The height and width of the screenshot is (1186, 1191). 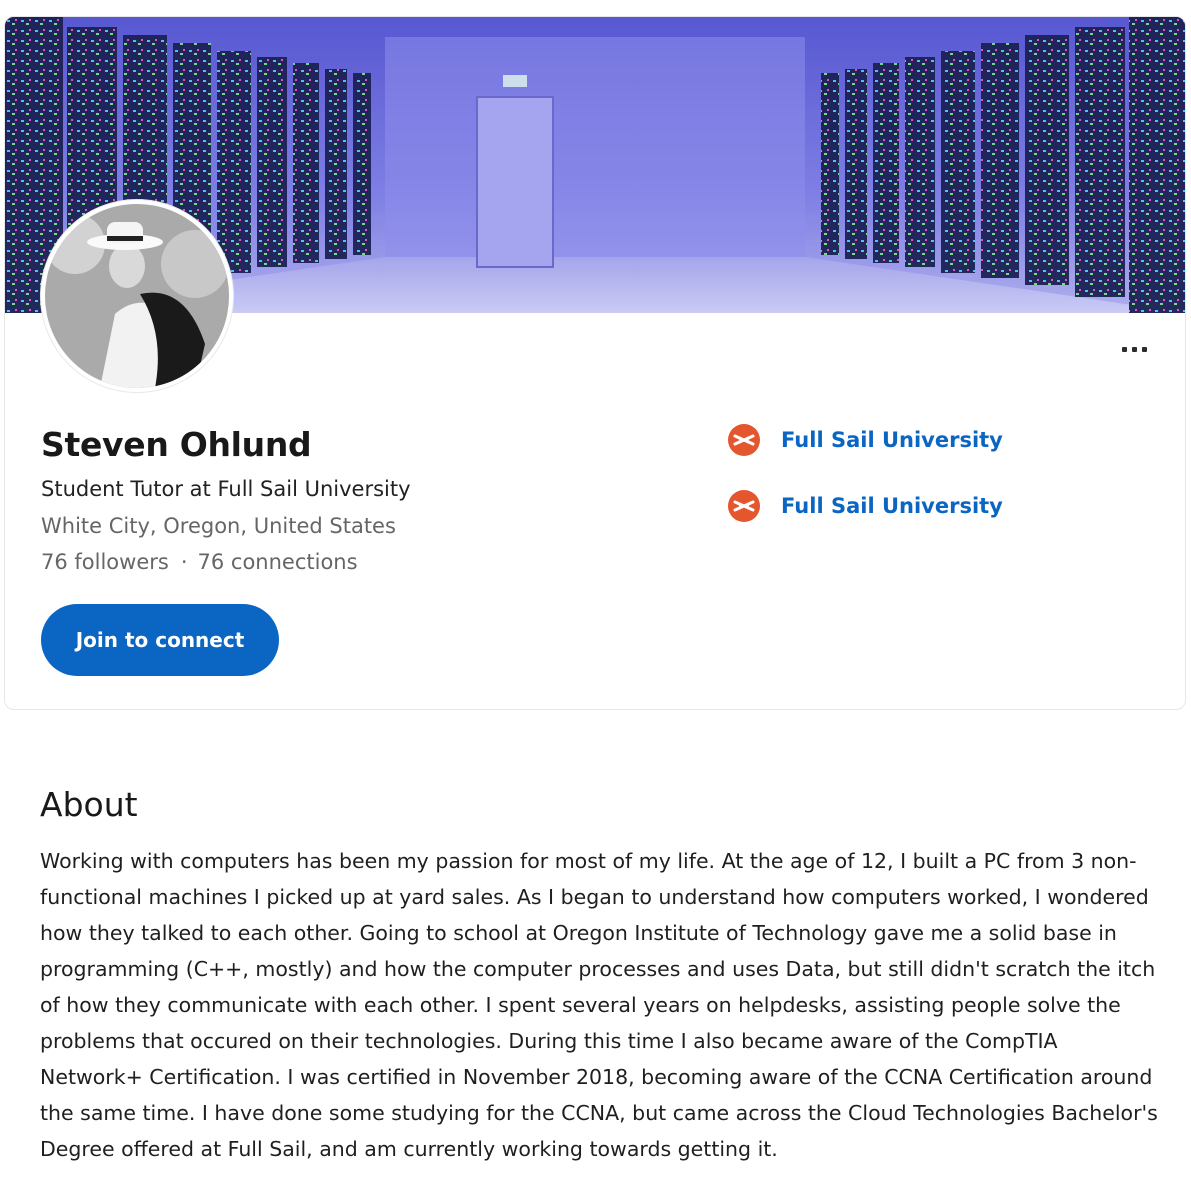 I want to click on profile-avatar, so click(x=137, y=296).